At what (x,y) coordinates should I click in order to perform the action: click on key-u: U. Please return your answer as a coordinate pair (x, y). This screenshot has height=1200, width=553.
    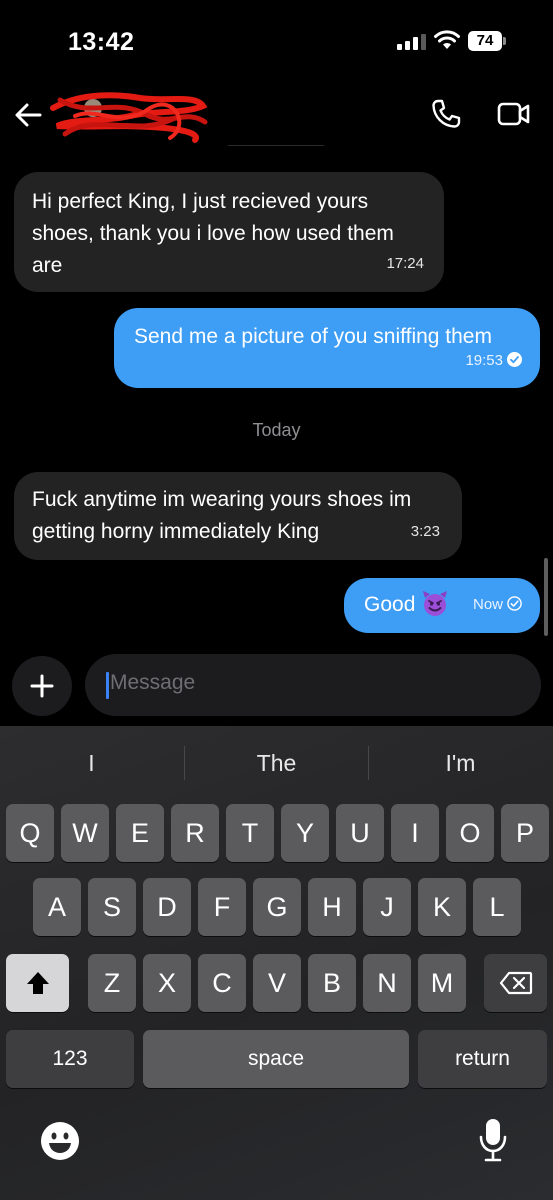
    Looking at the image, I should click on (360, 833).